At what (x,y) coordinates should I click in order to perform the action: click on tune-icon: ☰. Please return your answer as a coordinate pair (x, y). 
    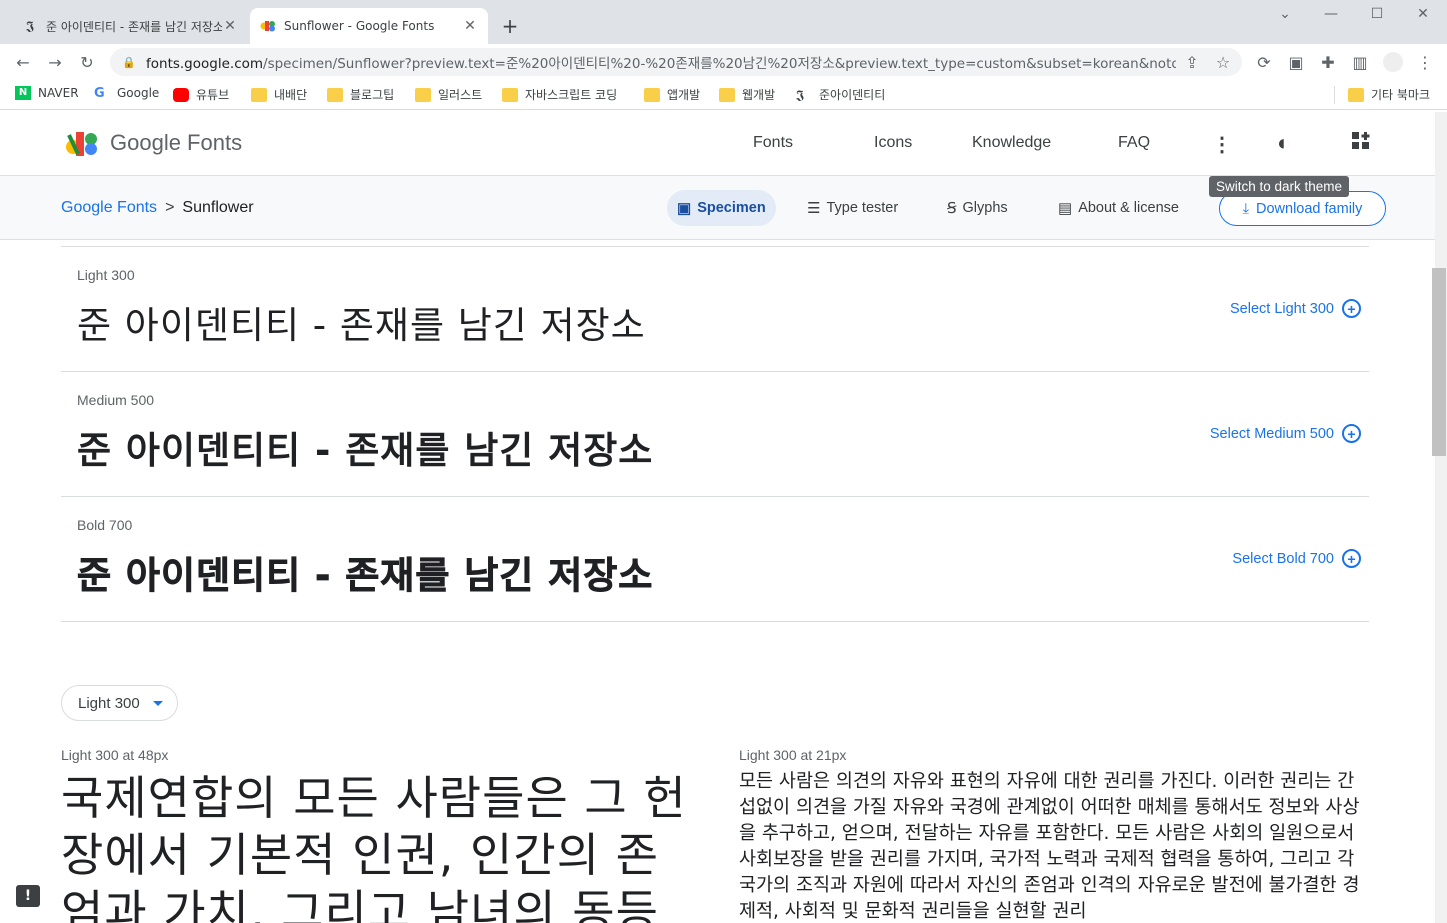
    Looking at the image, I should click on (814, 208).